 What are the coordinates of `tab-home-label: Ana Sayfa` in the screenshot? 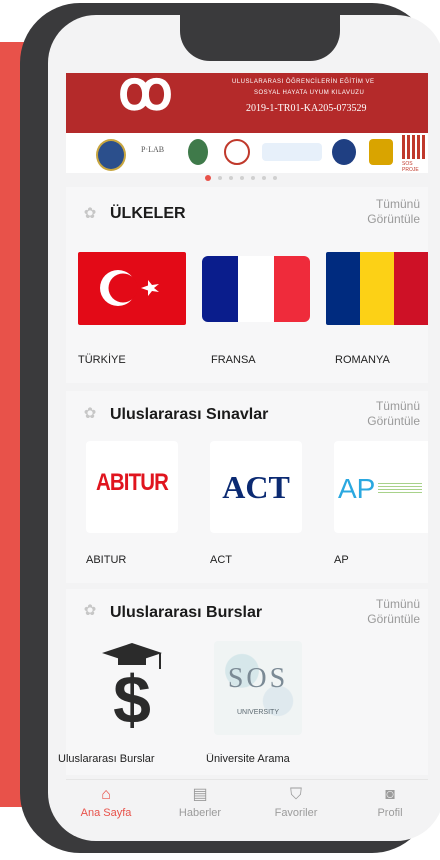 It's located at (106, 813).